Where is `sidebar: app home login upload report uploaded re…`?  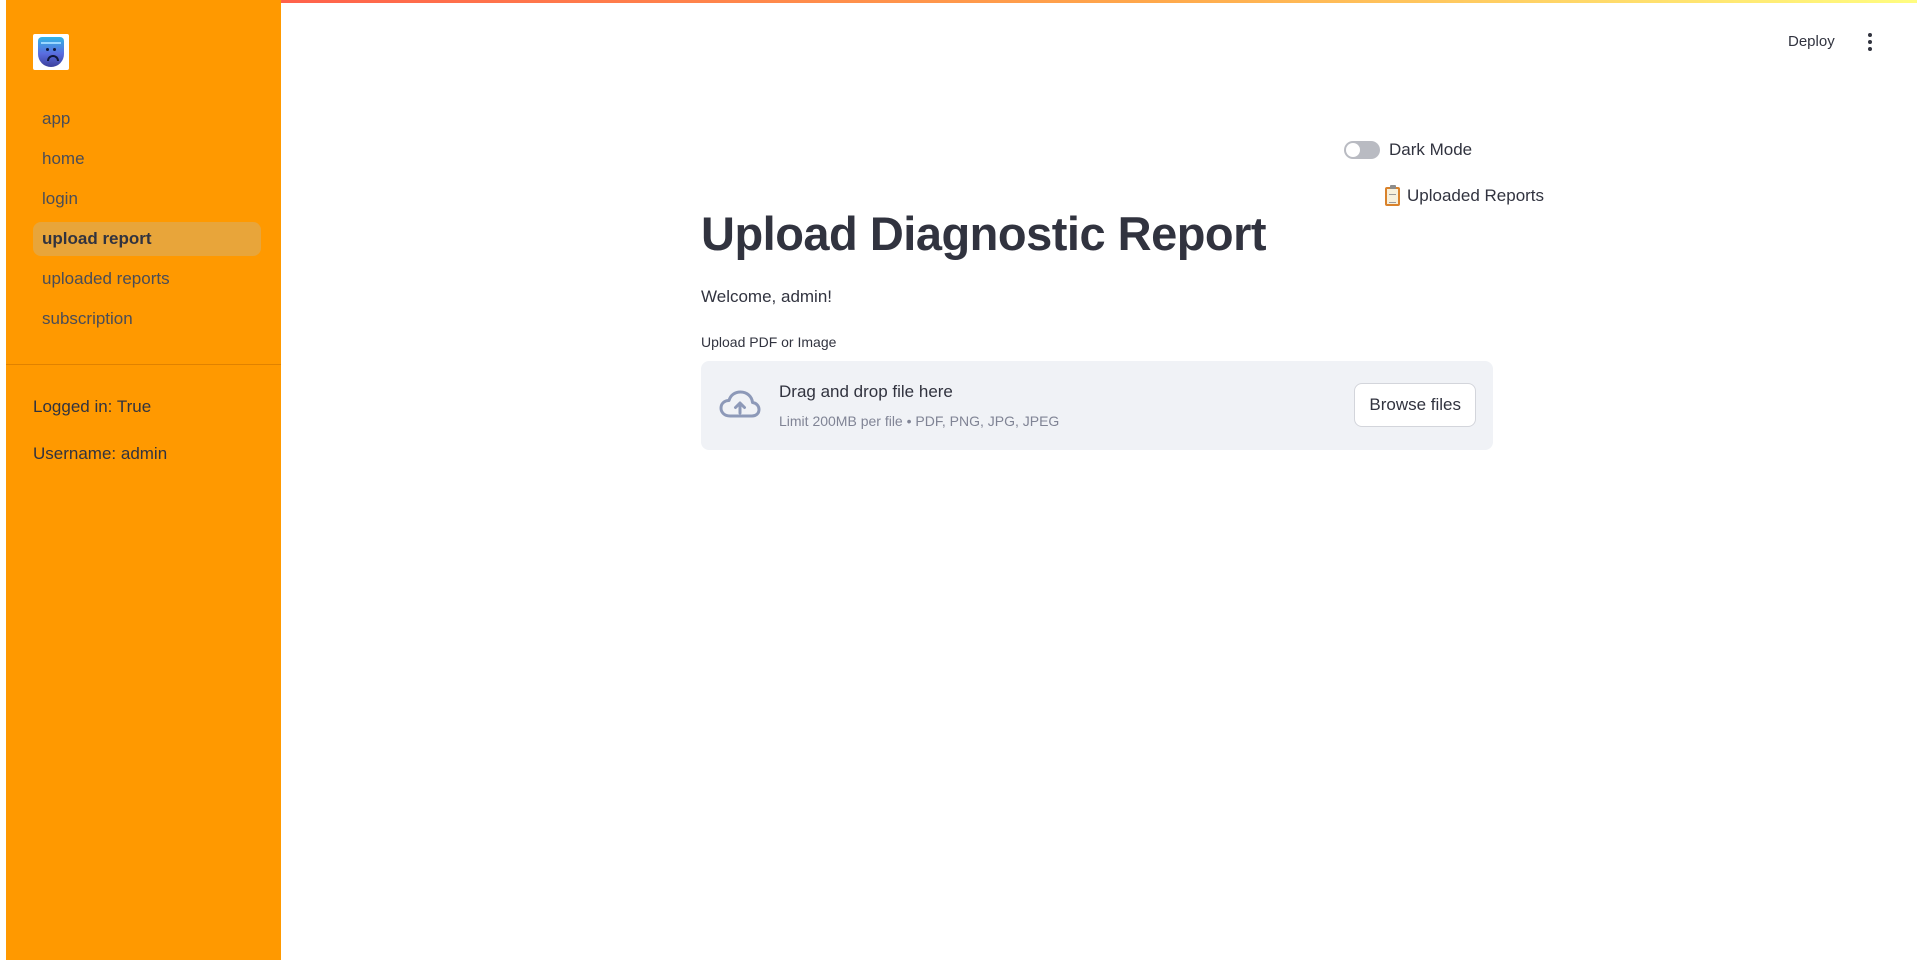
sidebar: app home login upload report uploaded re… is located at coordinates (143, 480).